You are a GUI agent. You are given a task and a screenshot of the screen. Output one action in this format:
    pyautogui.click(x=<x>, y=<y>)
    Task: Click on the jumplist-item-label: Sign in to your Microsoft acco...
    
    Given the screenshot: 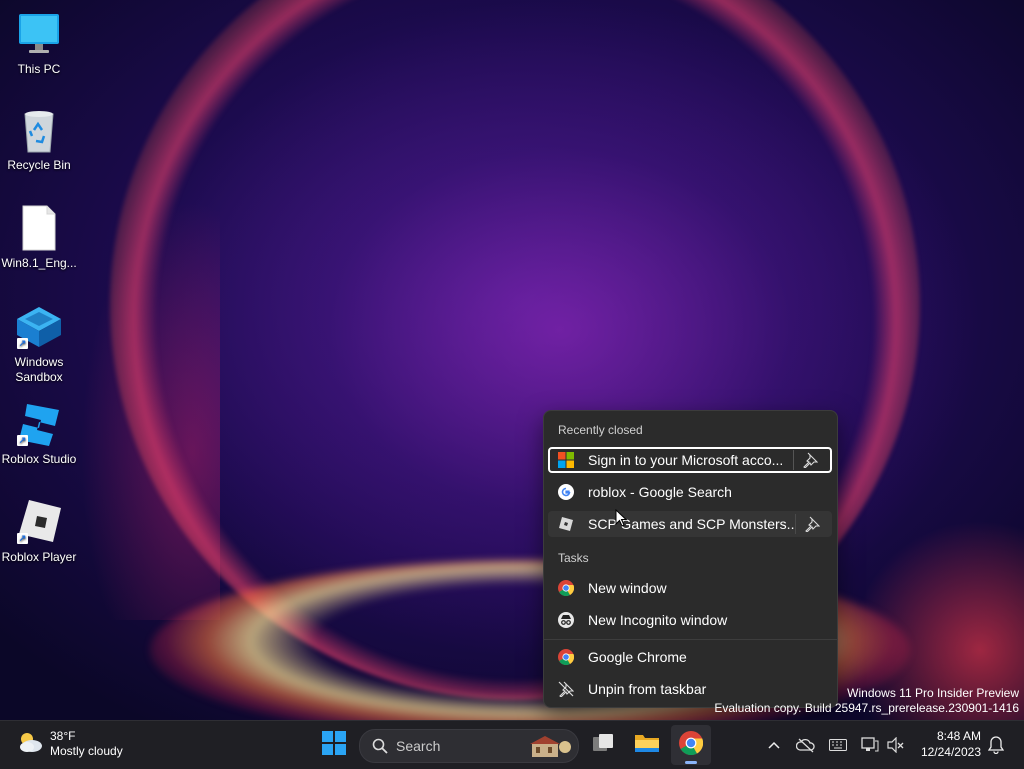 What is the action you would take?
    pyautogui.click(x=686, y=460)
    